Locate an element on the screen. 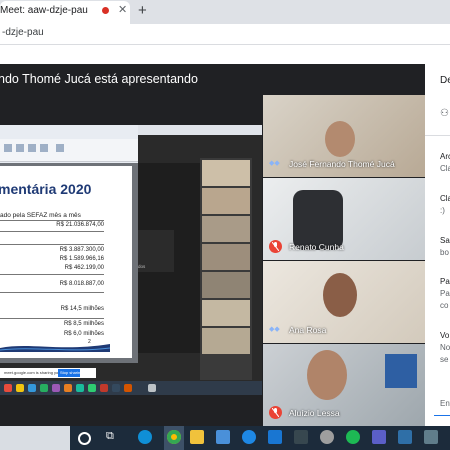 The width and height of the screenshot is (450, 450). tool-icon is located at coordinates (327, 437).